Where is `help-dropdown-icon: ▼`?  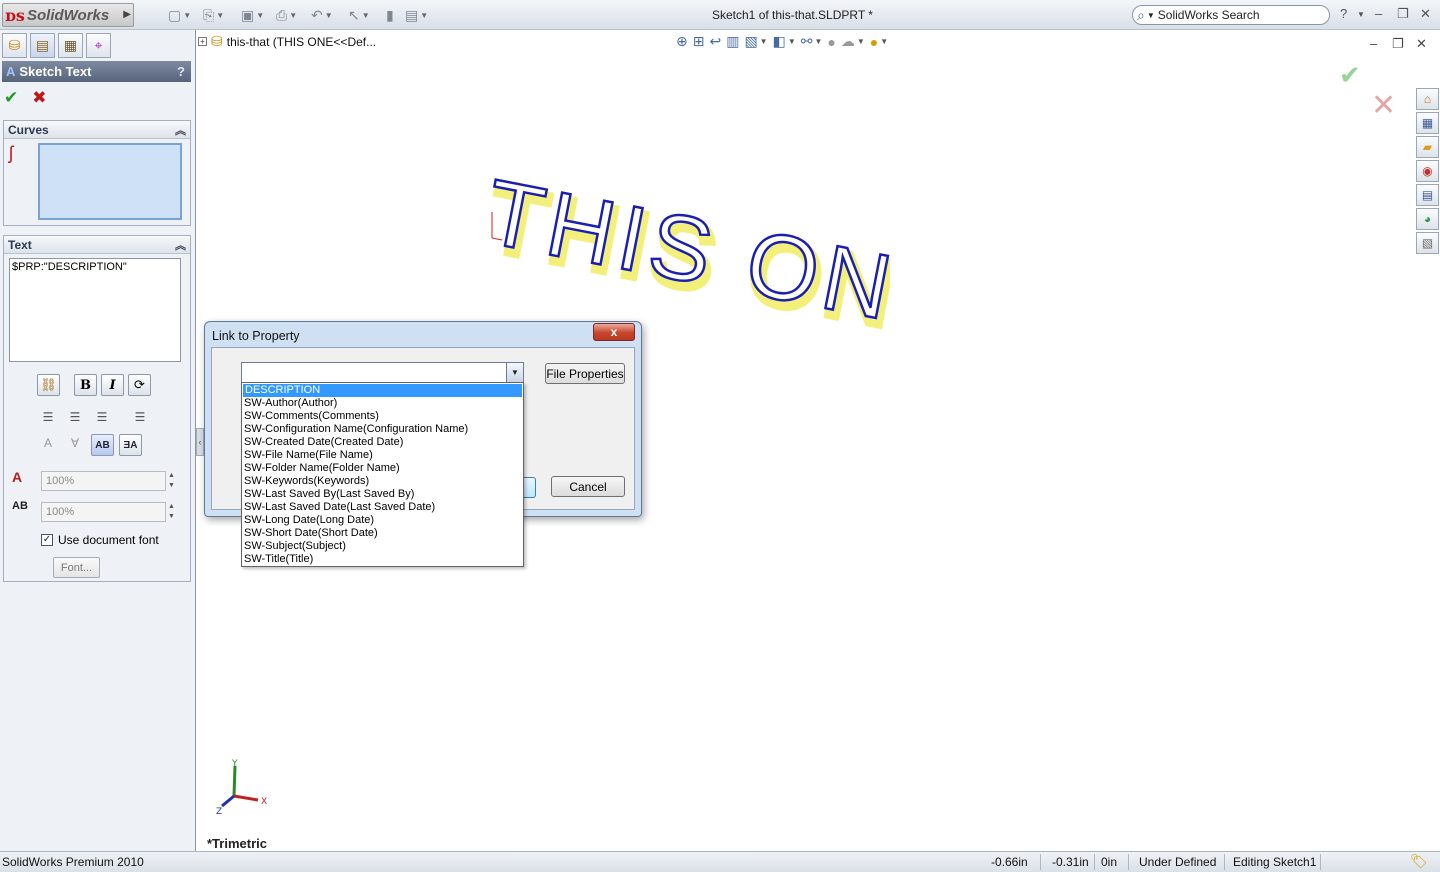
help-dropdown-icon: ▼ is located at coordinates (1361, 14).